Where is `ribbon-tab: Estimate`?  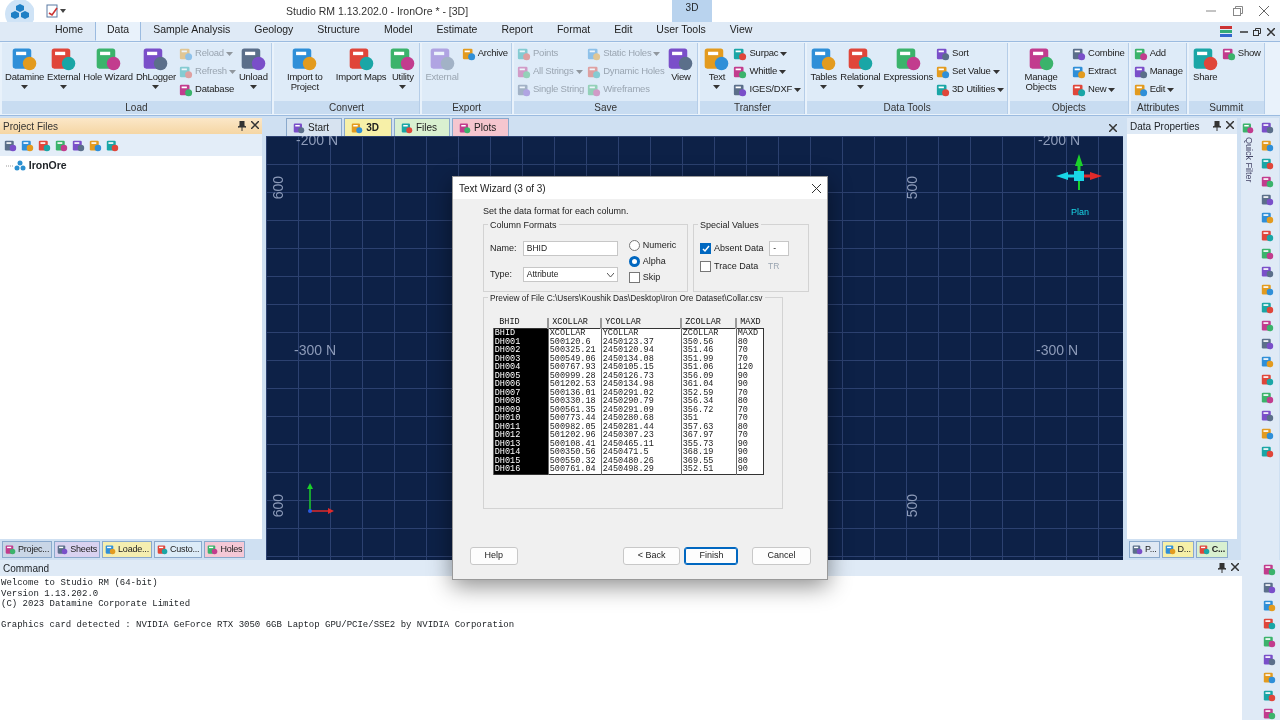 ribbon-tab: Estimate is located at coordinates (457, 30).